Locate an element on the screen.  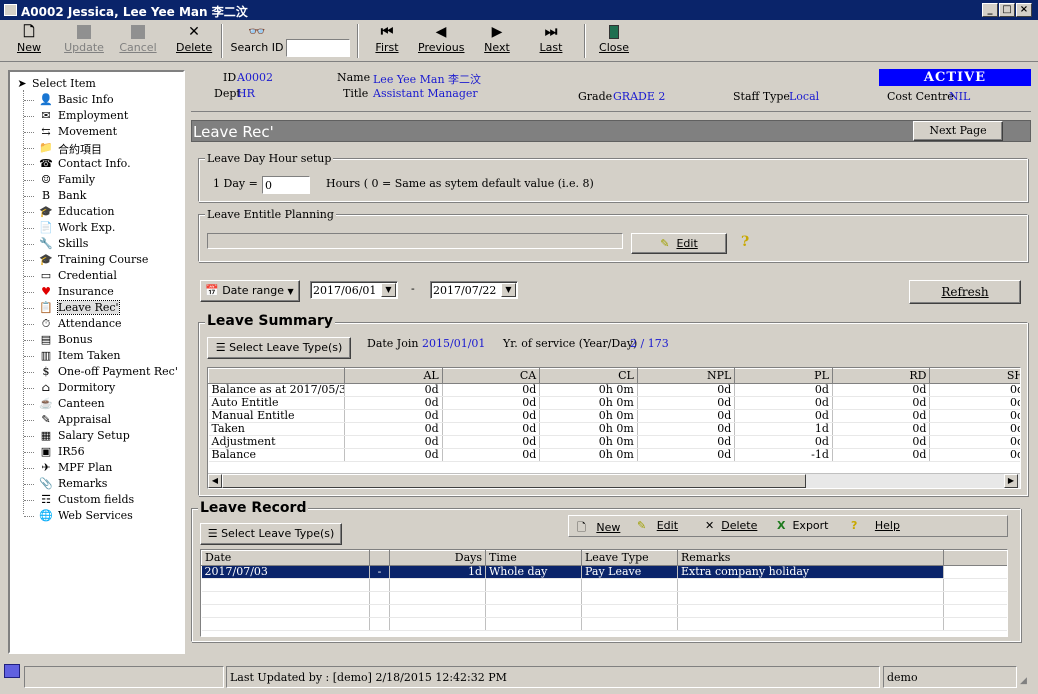
scroll-left-icon: ◀ is located at coordinates (215, 481).